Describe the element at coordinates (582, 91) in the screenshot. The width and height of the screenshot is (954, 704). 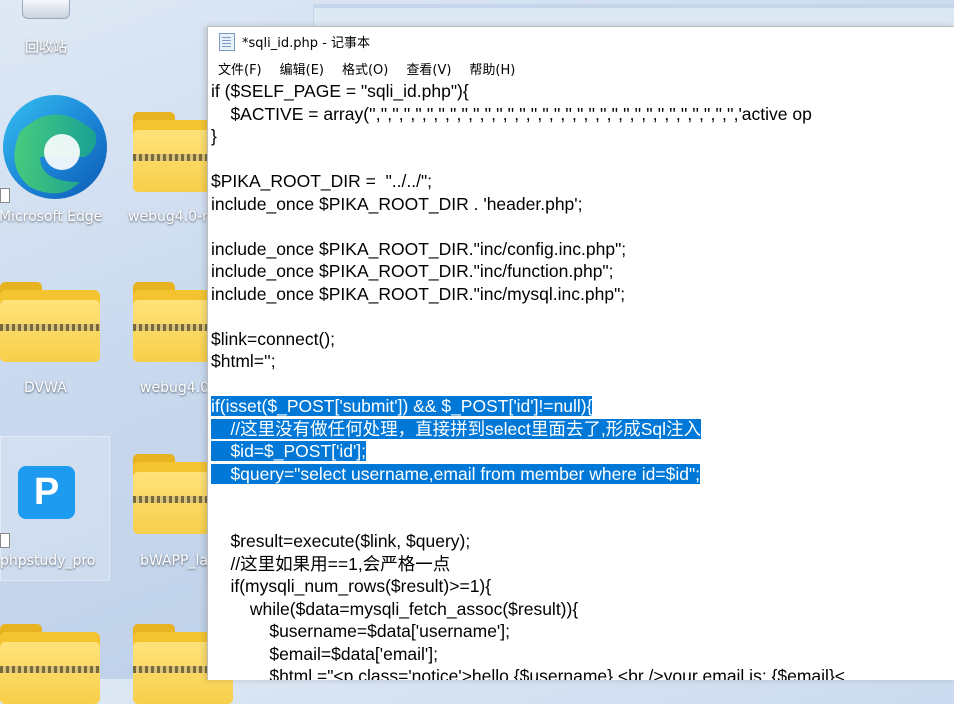
I see `code-line: if ($SELF_PAGE = "sqli_id.php"){` at that location.